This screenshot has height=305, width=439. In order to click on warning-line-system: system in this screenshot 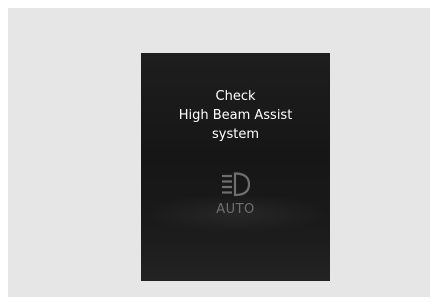, I will do `click(235, 134)`.